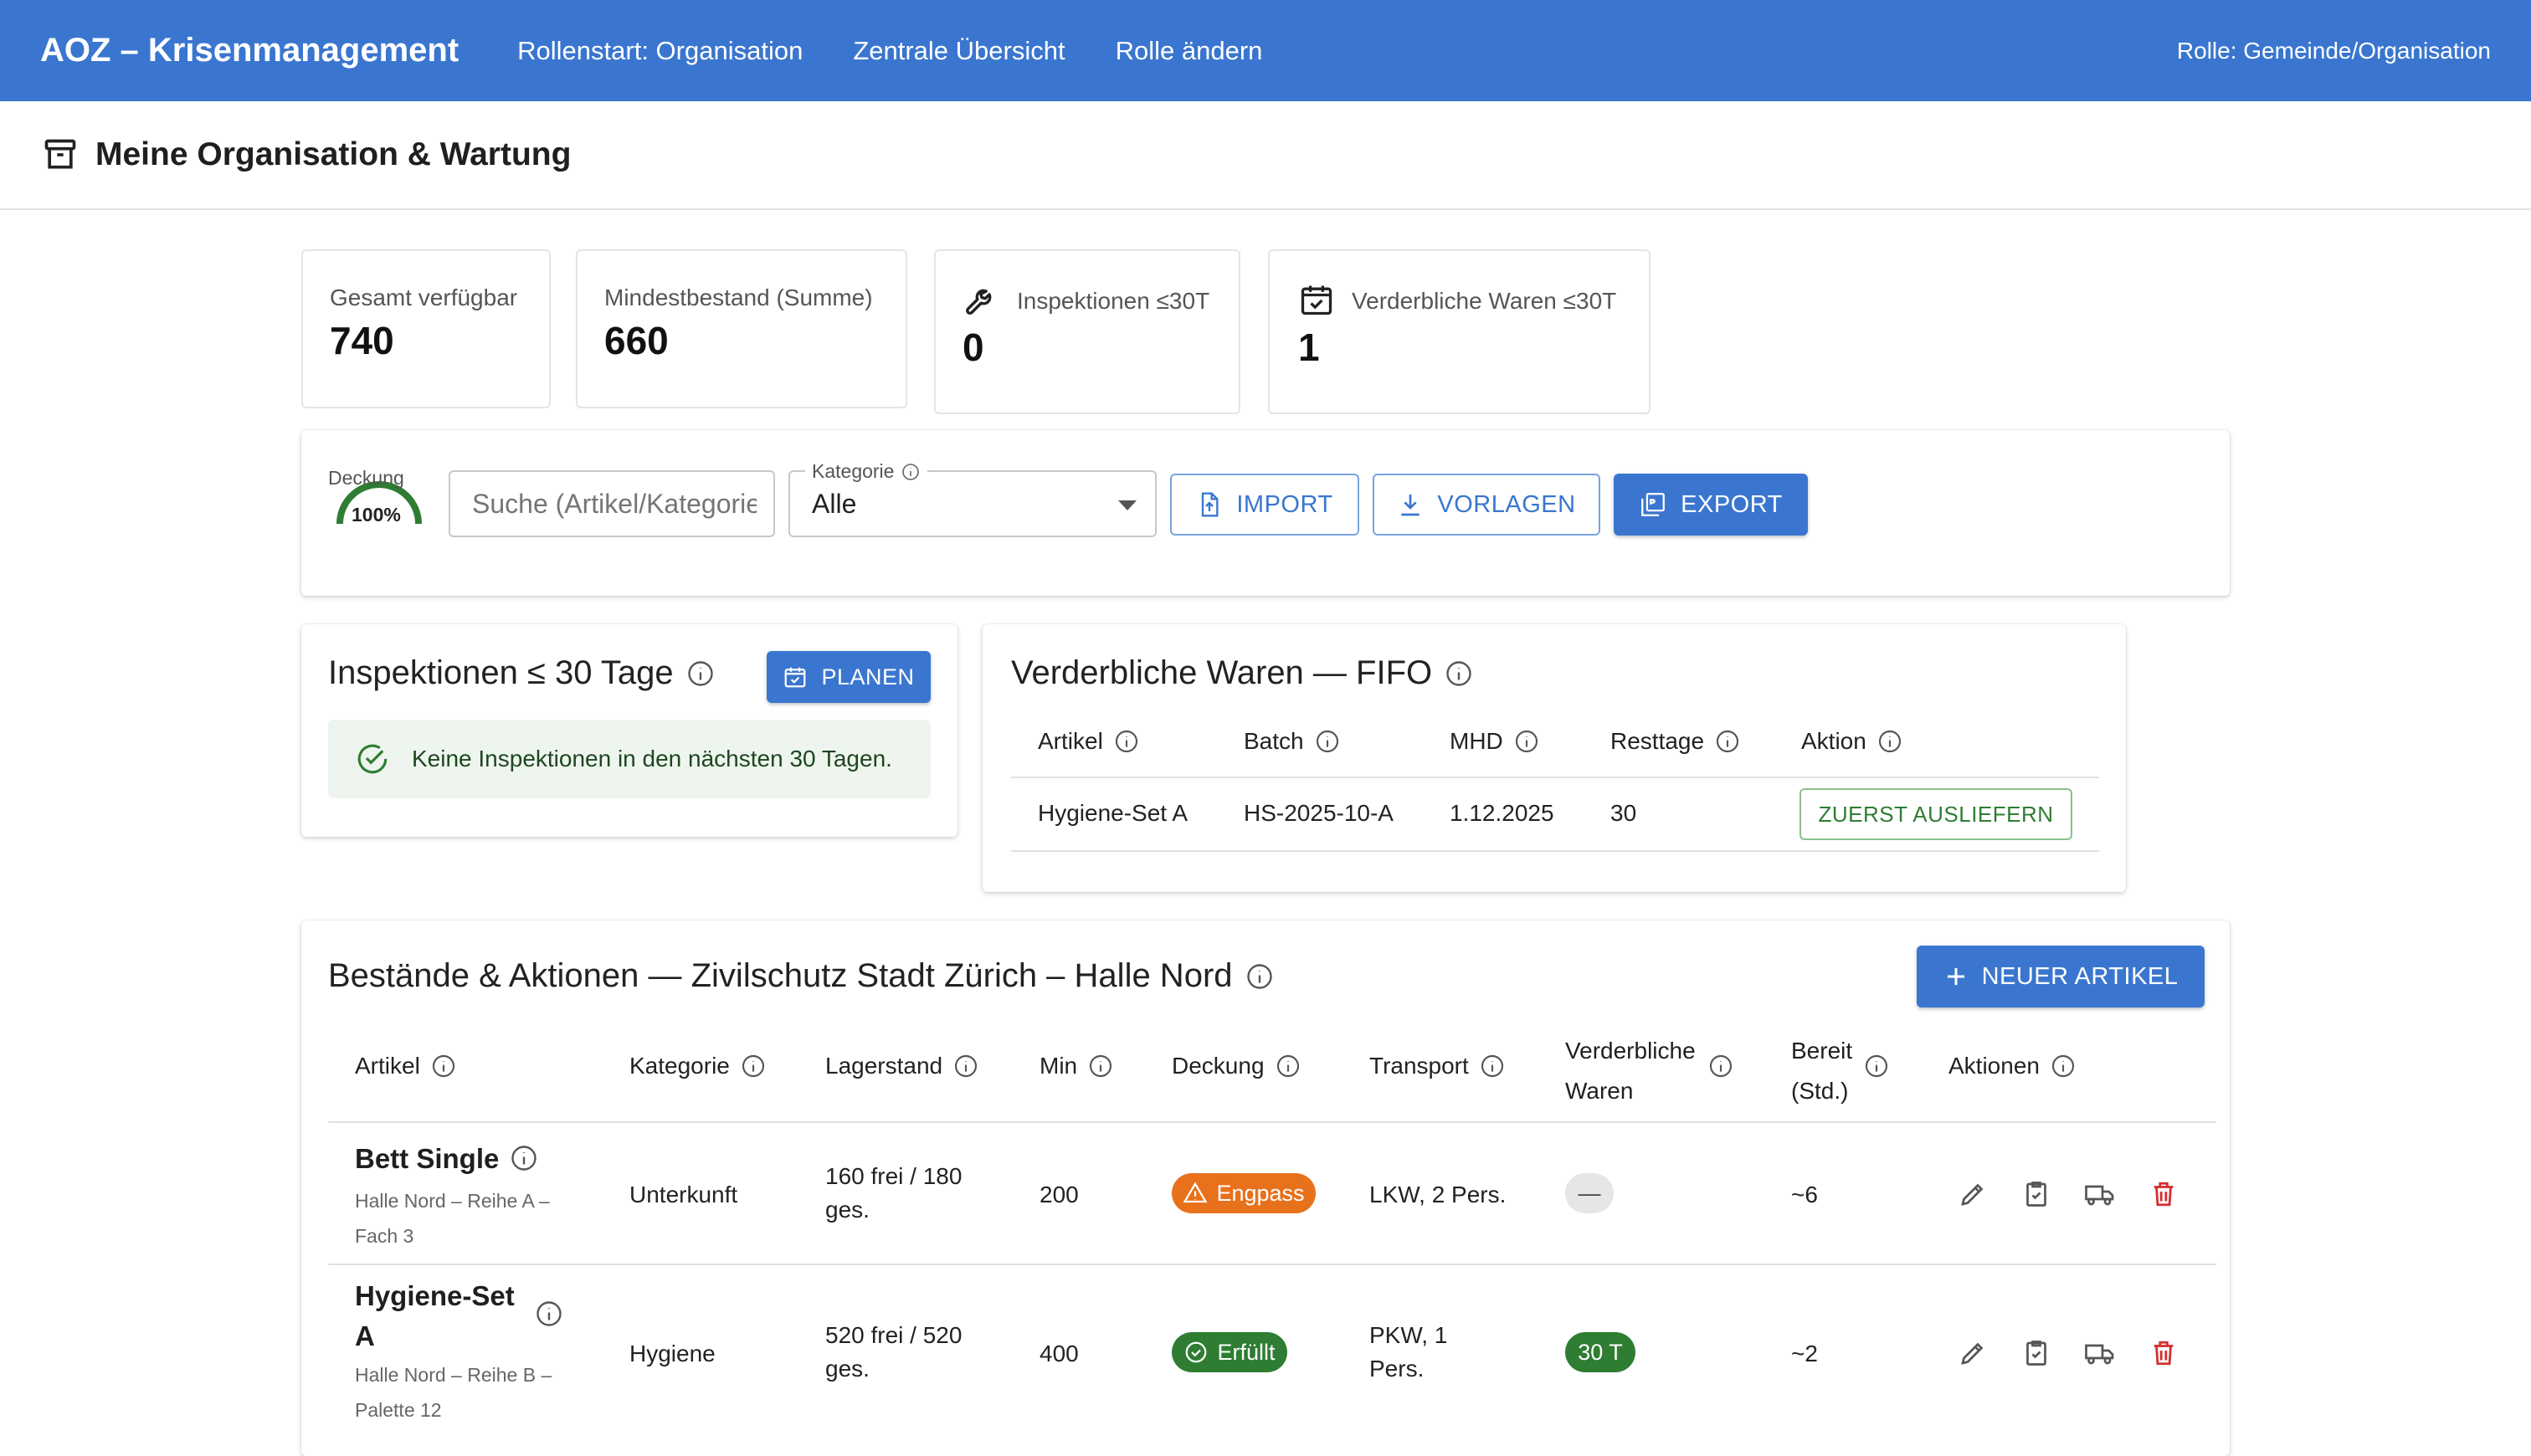 The image size is (2531, 1456). I want to click on col-label: Lagerstand, so click(884, 1066).